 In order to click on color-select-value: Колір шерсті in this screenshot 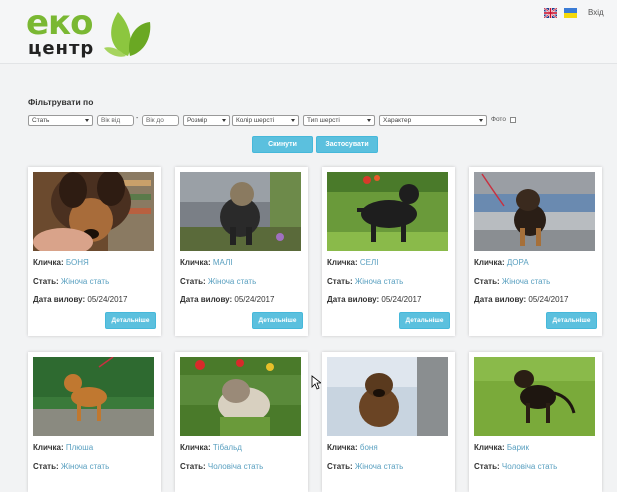, I will do `click(255, 120)`.